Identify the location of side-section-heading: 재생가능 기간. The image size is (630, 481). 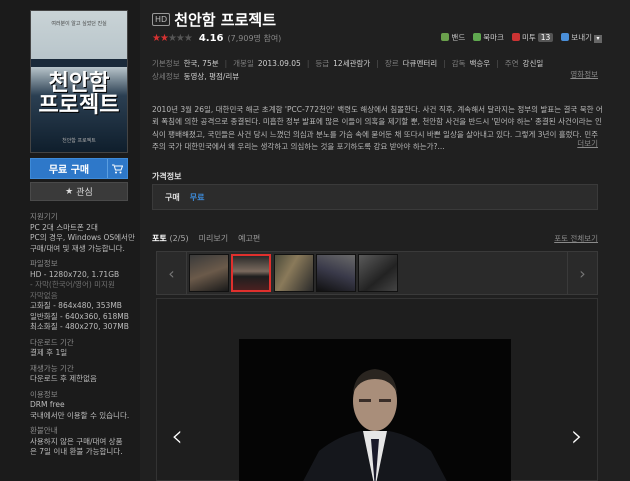
(52, 368).